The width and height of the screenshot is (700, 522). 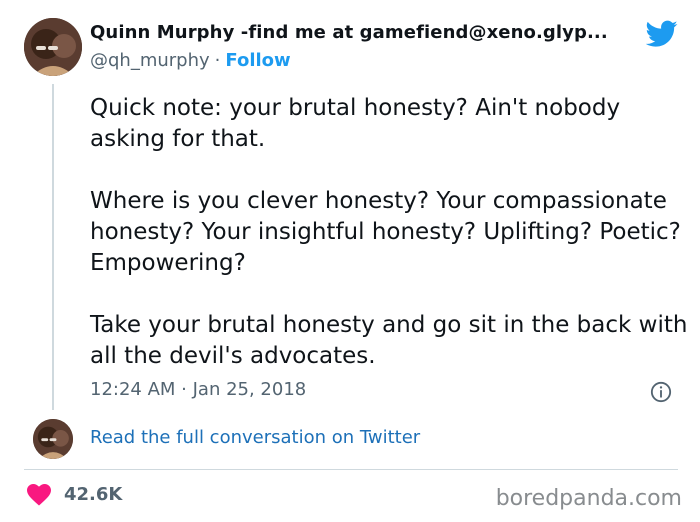 What do you see at coordinates (255, 437) in the screenshot?
I see `read-full-conversation-link: Read the full conversation on Twitter` at bounding box center [255, 437].